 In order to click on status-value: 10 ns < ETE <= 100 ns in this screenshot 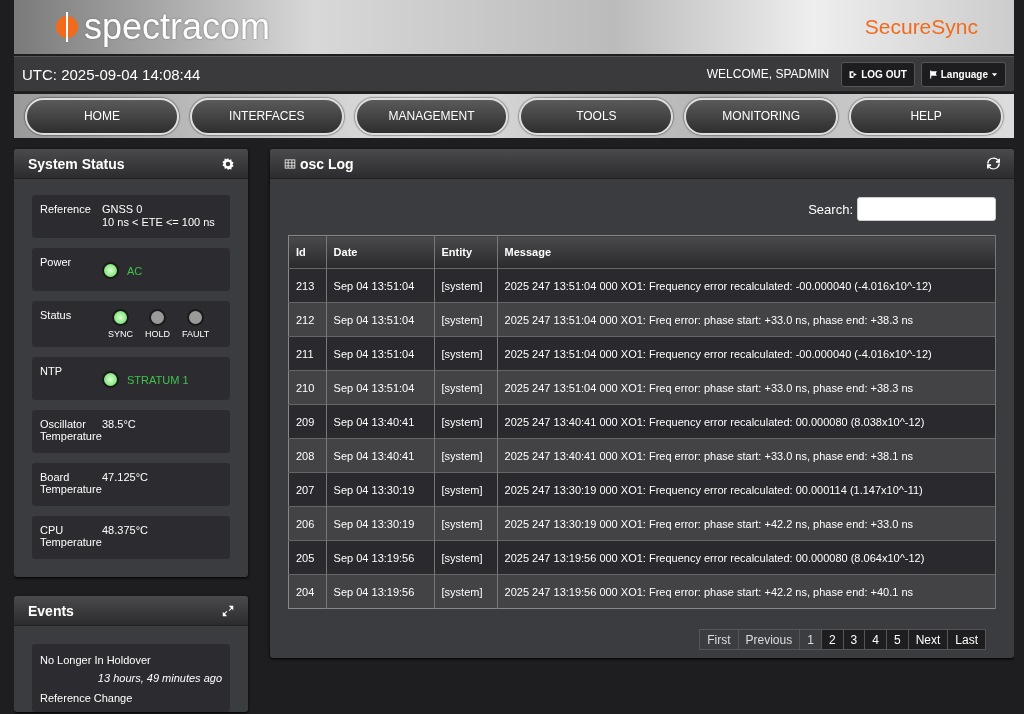, I will do `click(158, 222)`.